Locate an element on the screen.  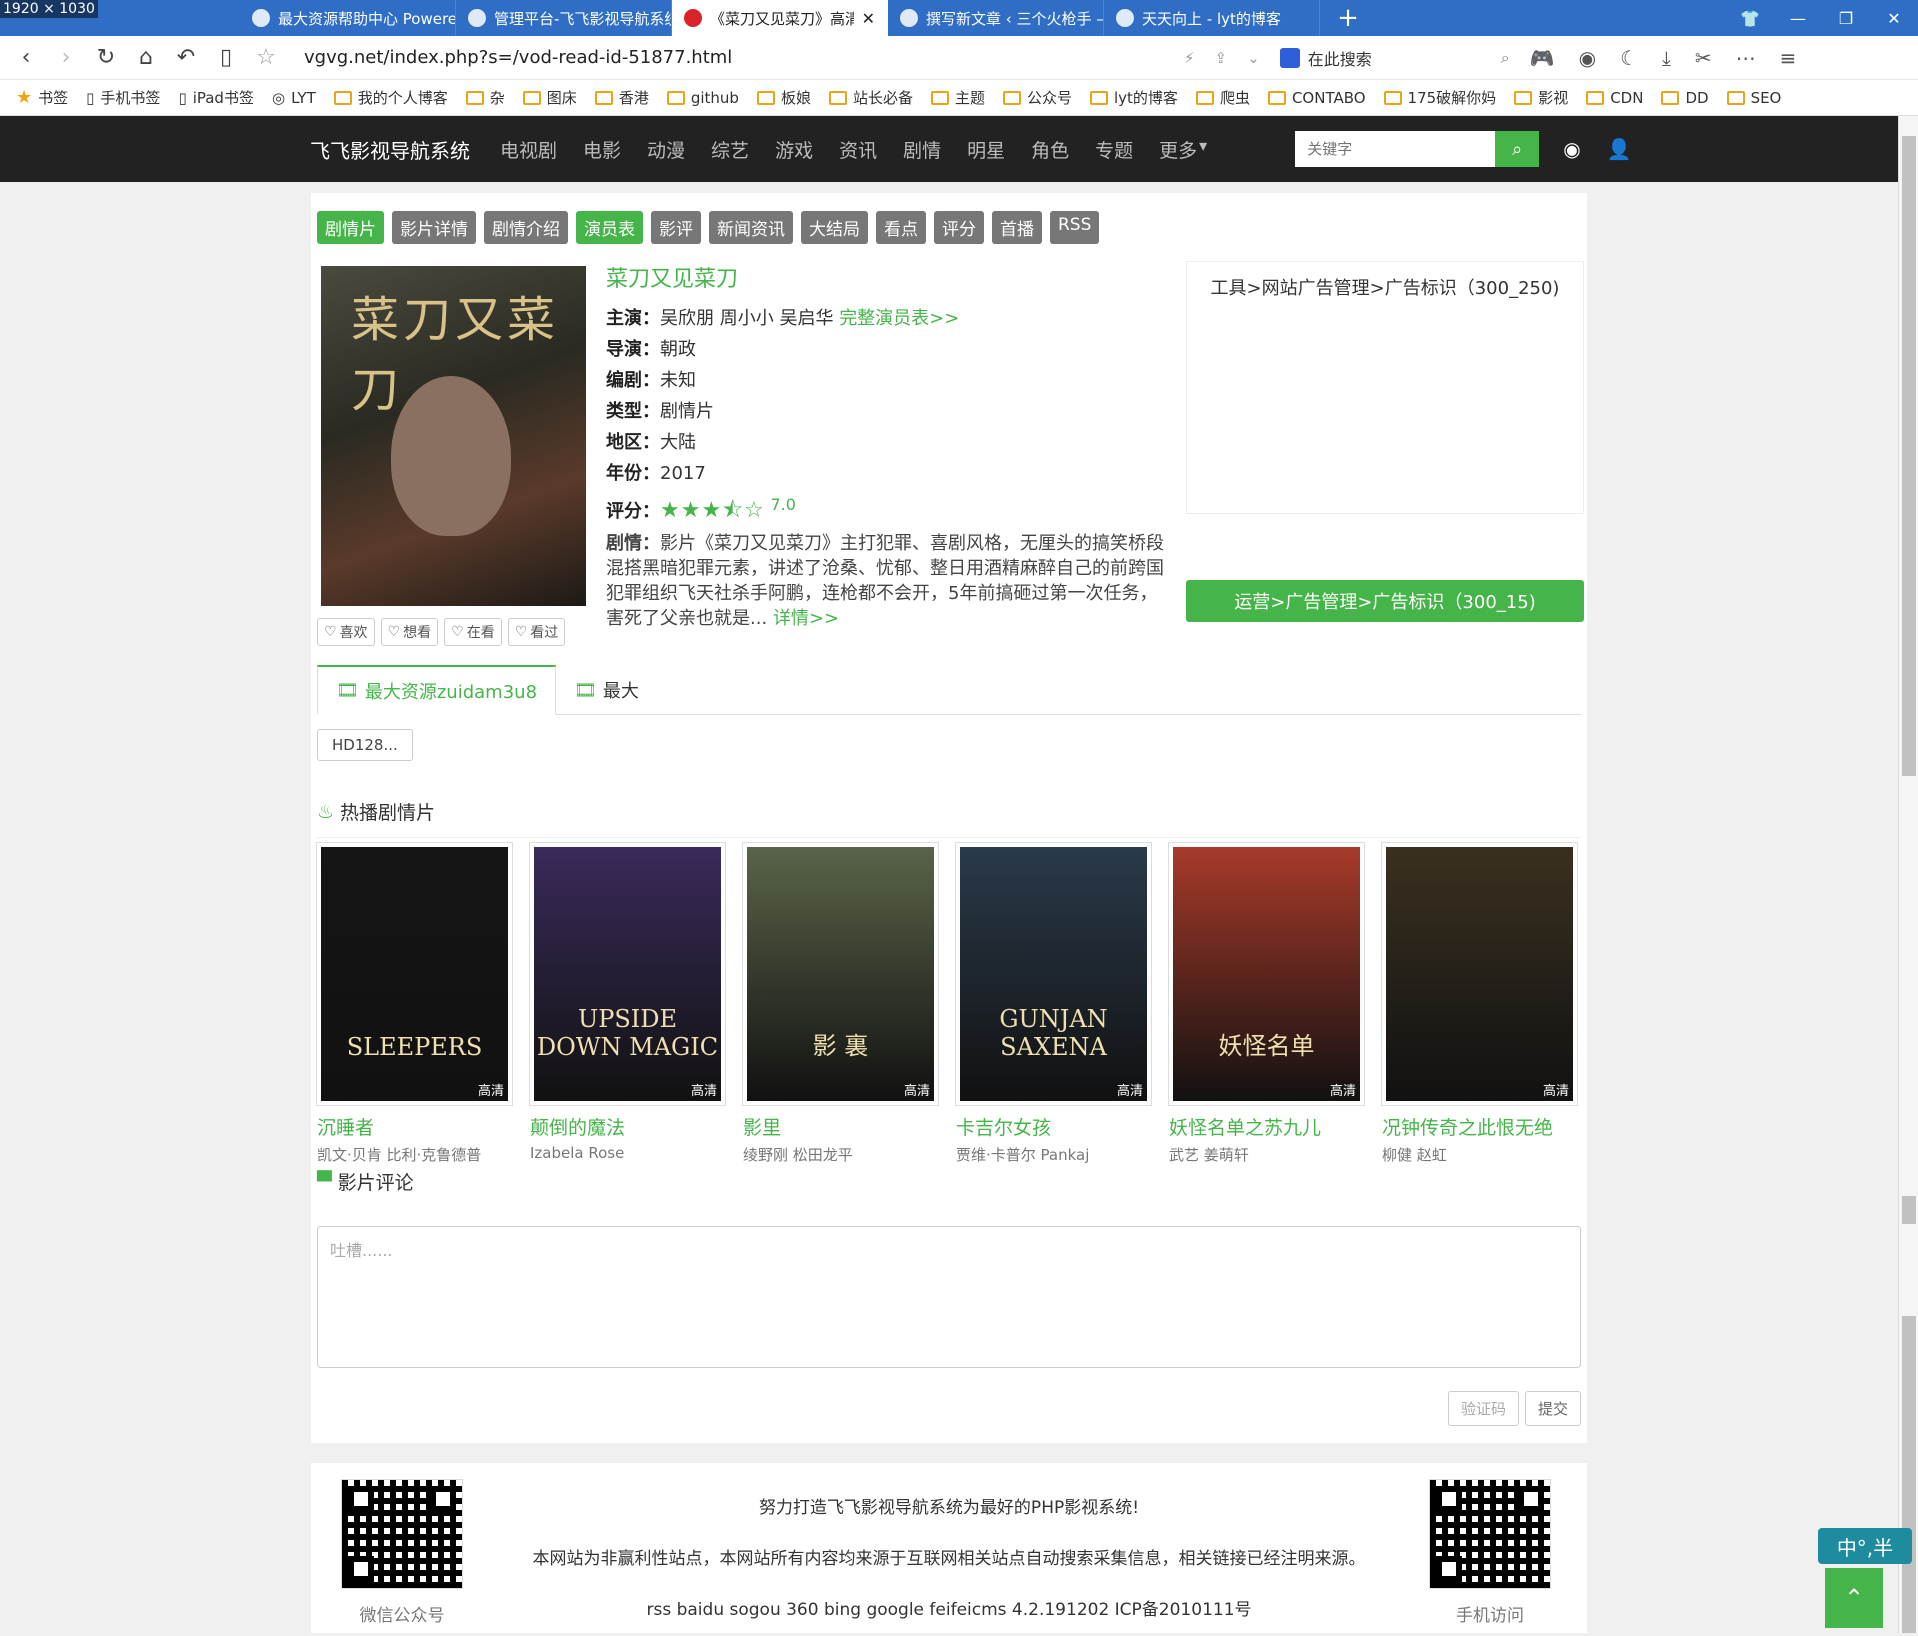
download-icon: ⤓ is located at coordinates (1666, 58).